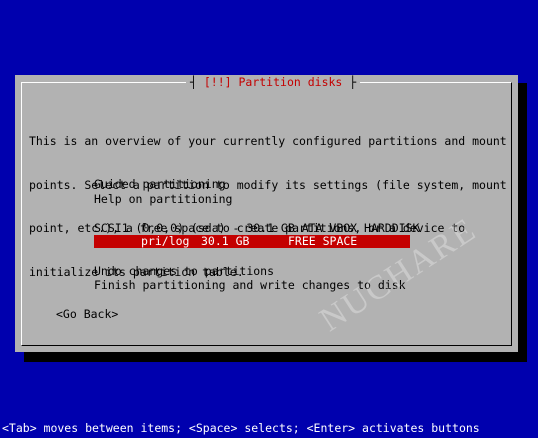 Image resolution: width=538 pixels, height=438 pixels. What do you see at coordinates (165, 241) in the screenshot?
I see `partition-type: pri/log` at bounding box center [165, 241].